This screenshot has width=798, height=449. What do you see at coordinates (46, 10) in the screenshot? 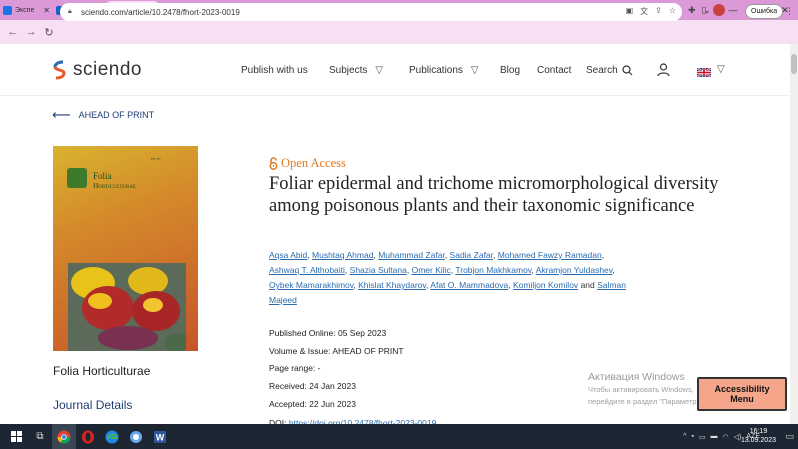
I see `tab-close-icon: ✕` at bounding box center [46, 10].